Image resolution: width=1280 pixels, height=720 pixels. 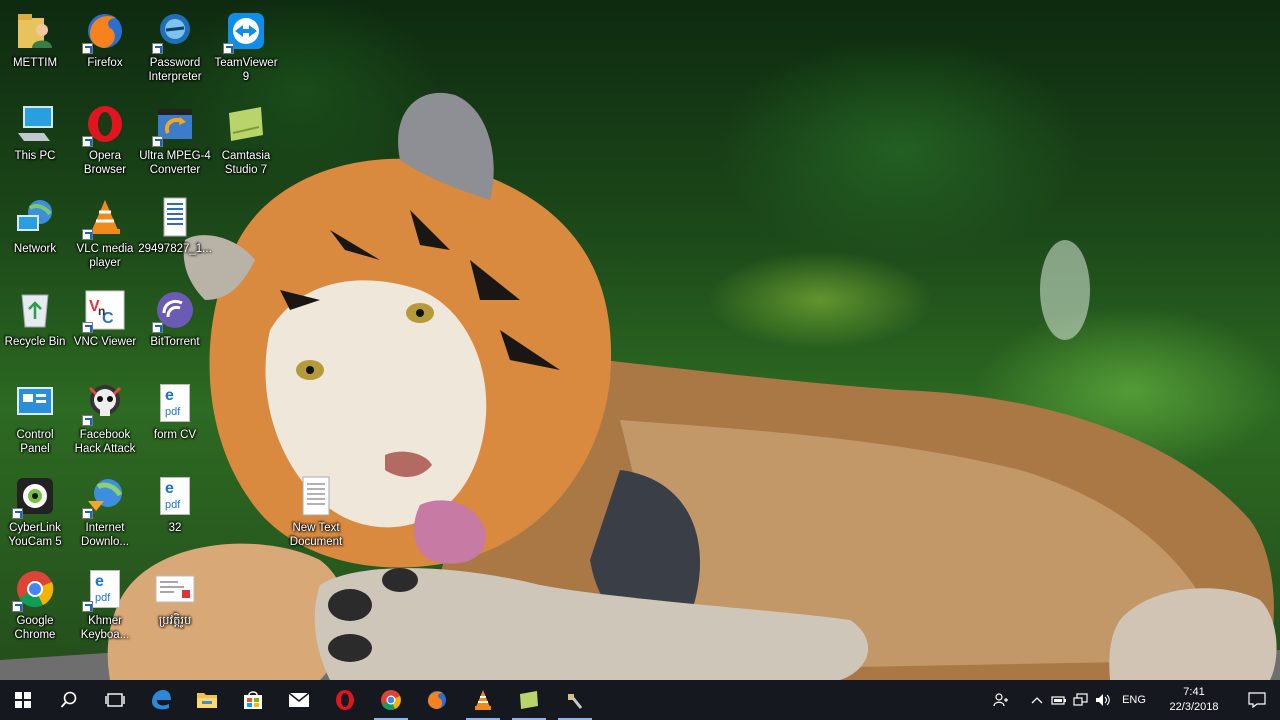 I want to click on taskbar-mail, so click(x=299, y=700).